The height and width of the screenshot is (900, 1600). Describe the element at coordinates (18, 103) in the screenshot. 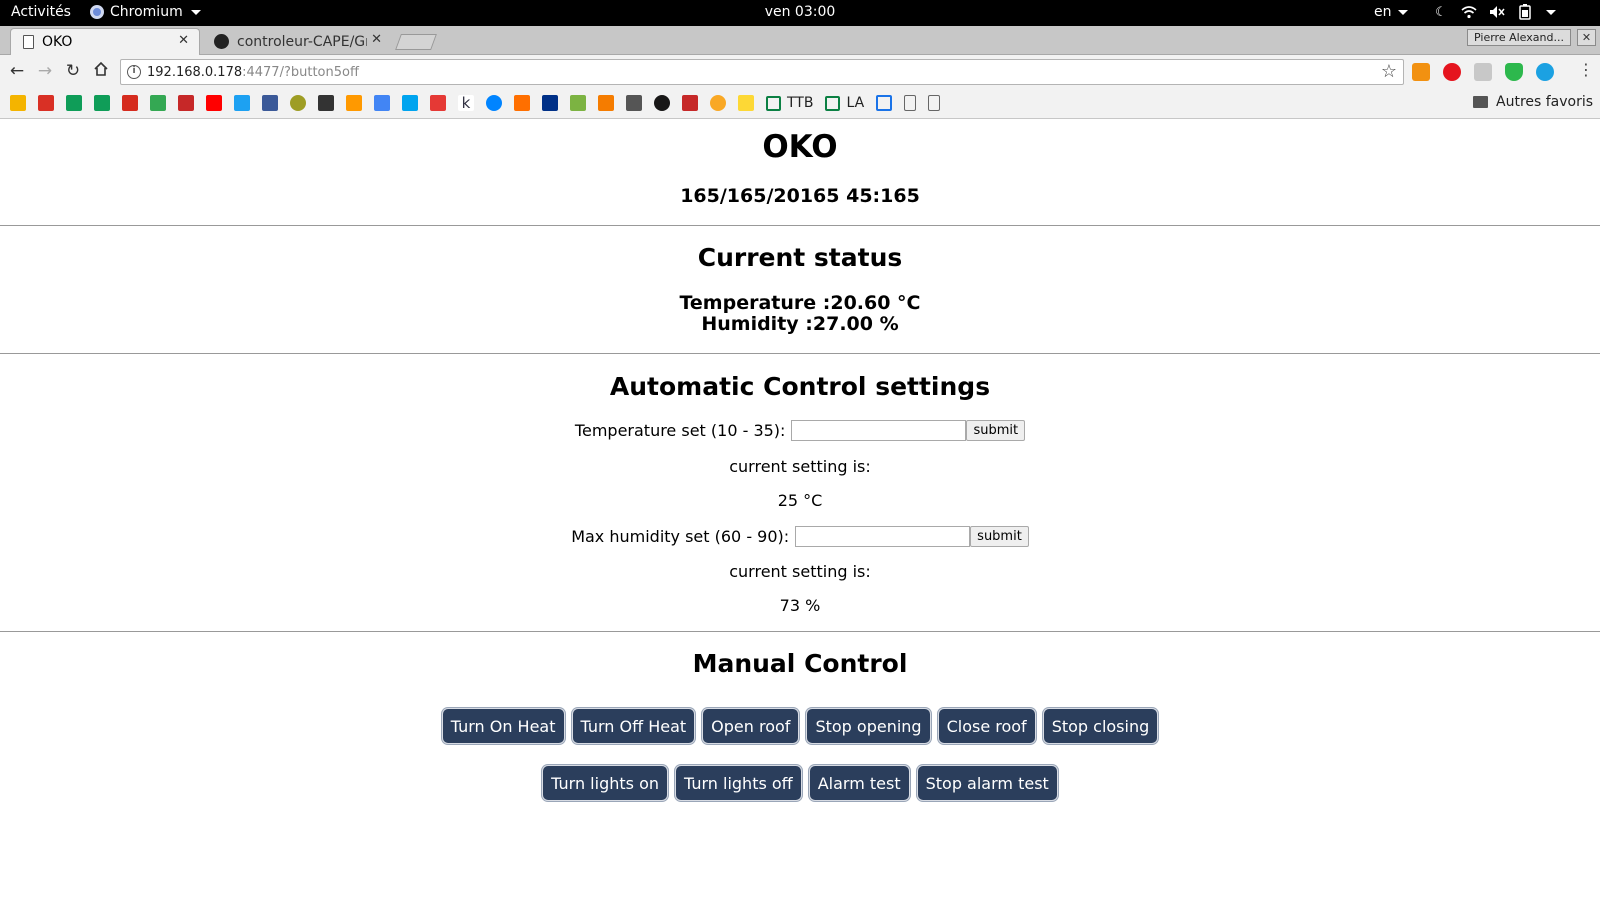

I see `drive-bookmark-icon` at that location.